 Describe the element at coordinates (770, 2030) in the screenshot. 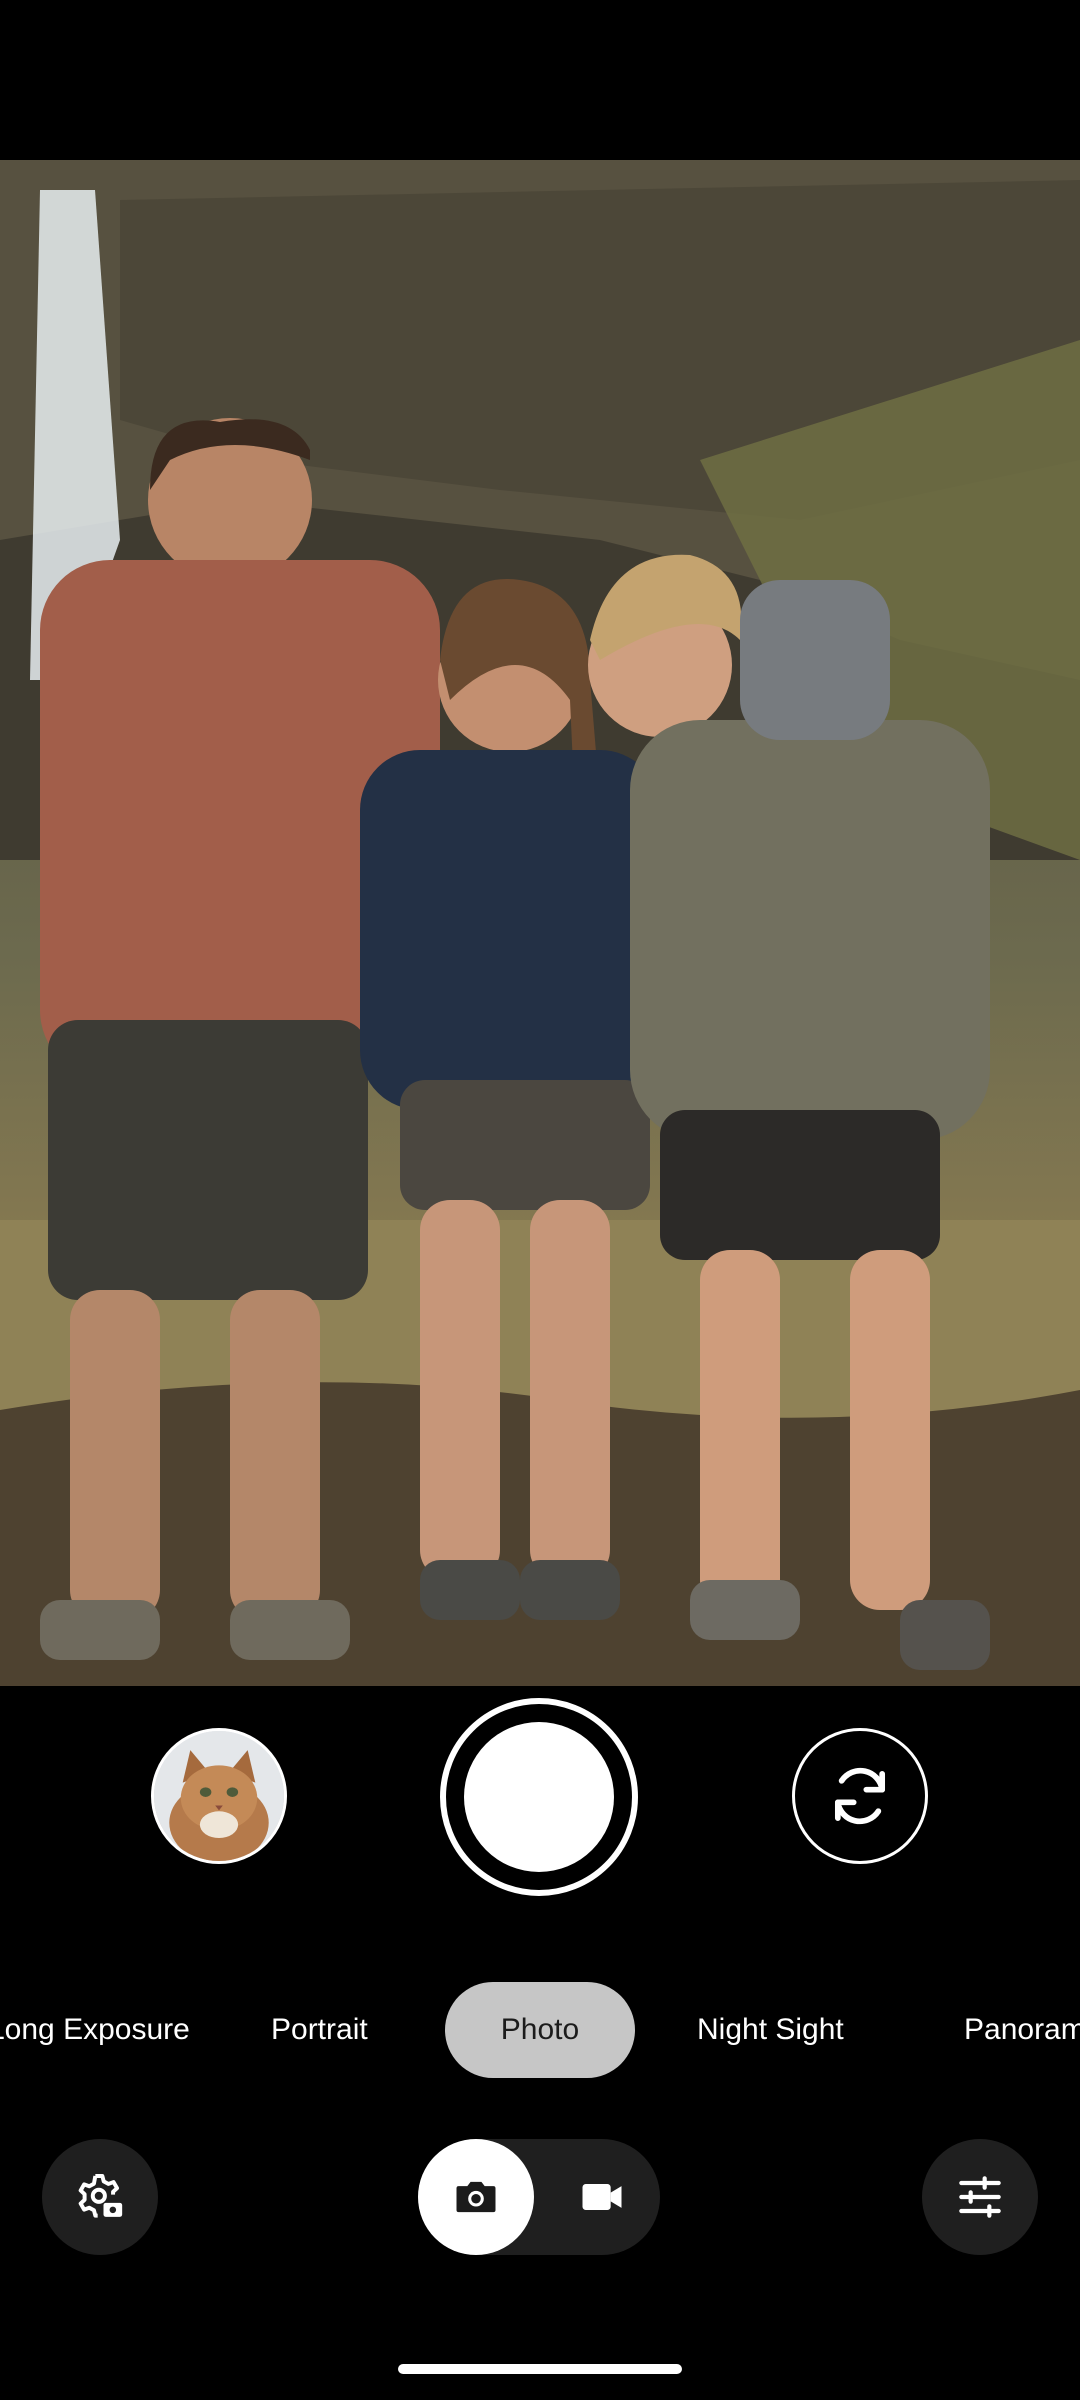

I see `mode-night-sight: Night Sight` at that location.